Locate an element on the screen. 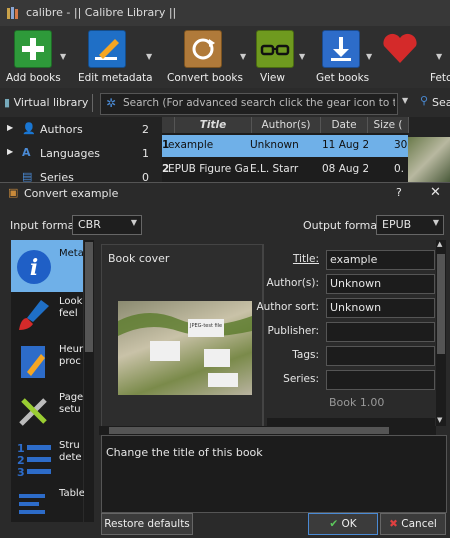 Image resolution: width=450 pixels, height=538 pixels. input-format-select: CBR ▼ is located at coordinates (107, 225).